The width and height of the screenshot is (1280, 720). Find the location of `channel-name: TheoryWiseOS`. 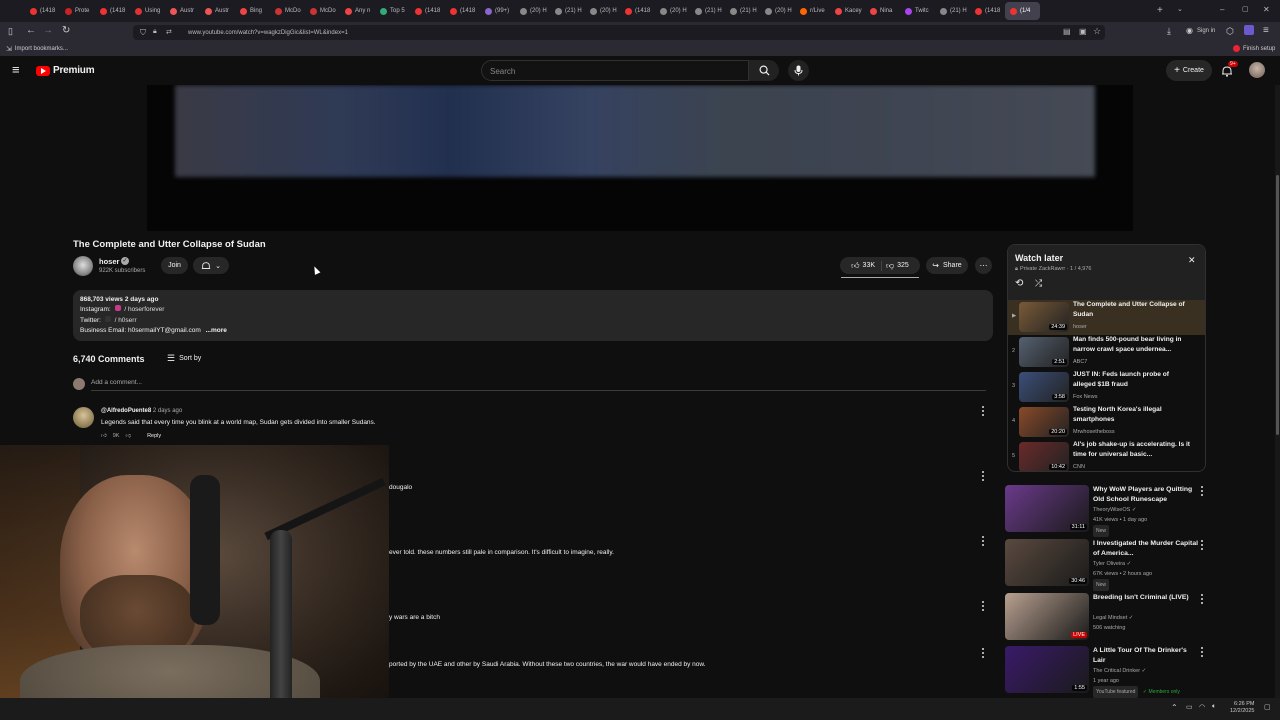

channel-name: TheoryWiseOS is located at coordinates (1111, 510).